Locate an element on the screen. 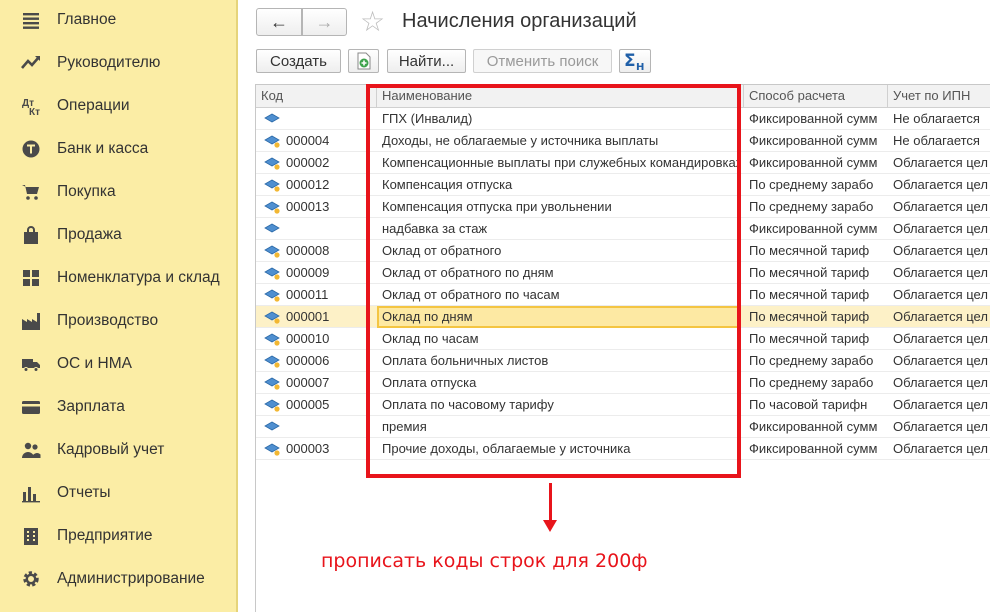 The width and height of the screenshot is (990, 612). sidebar-item-label: Предприятие is located at coordinates (105, 535).